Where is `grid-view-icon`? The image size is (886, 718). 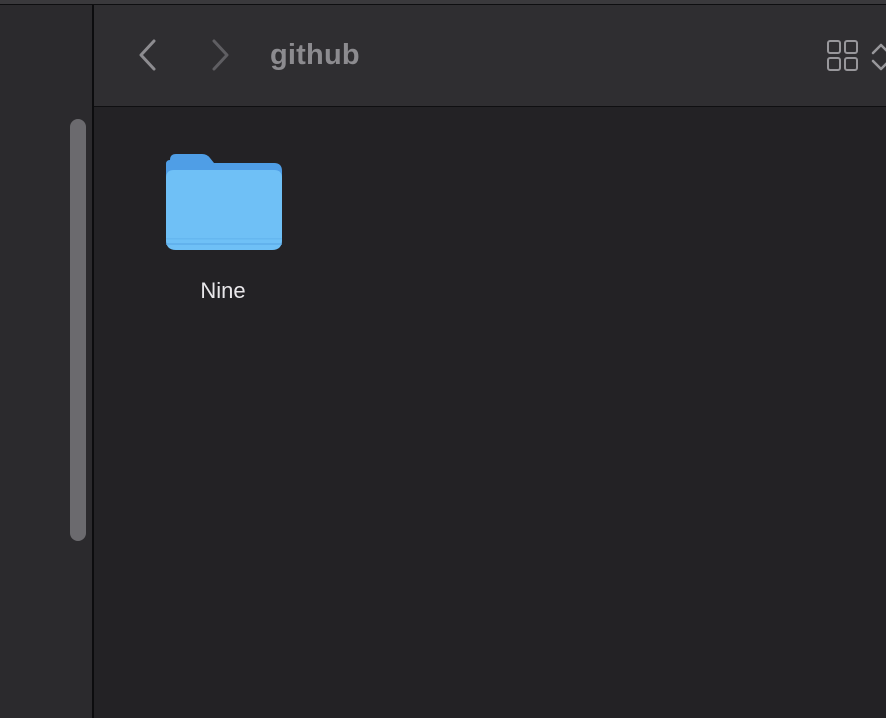
grid-view-icon is located at coordinates (842, 55).